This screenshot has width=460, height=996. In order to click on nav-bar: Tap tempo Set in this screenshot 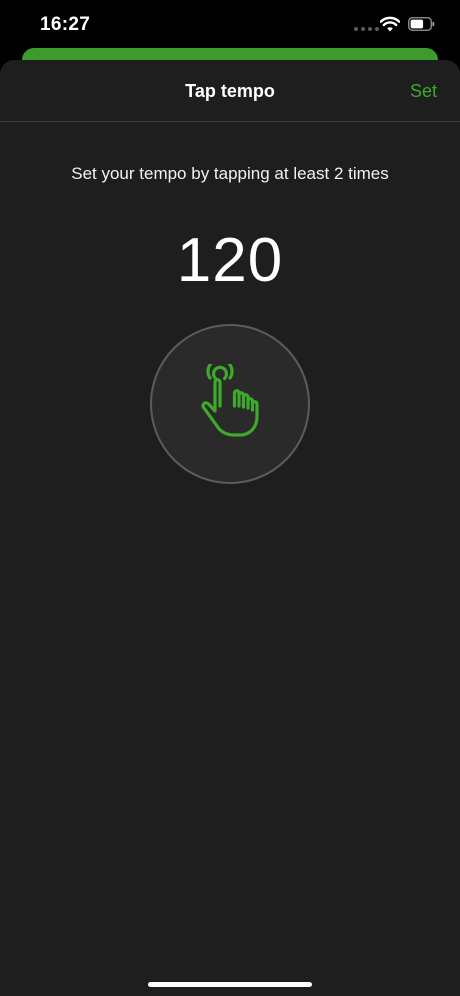, I will do `click(230, 91)`.